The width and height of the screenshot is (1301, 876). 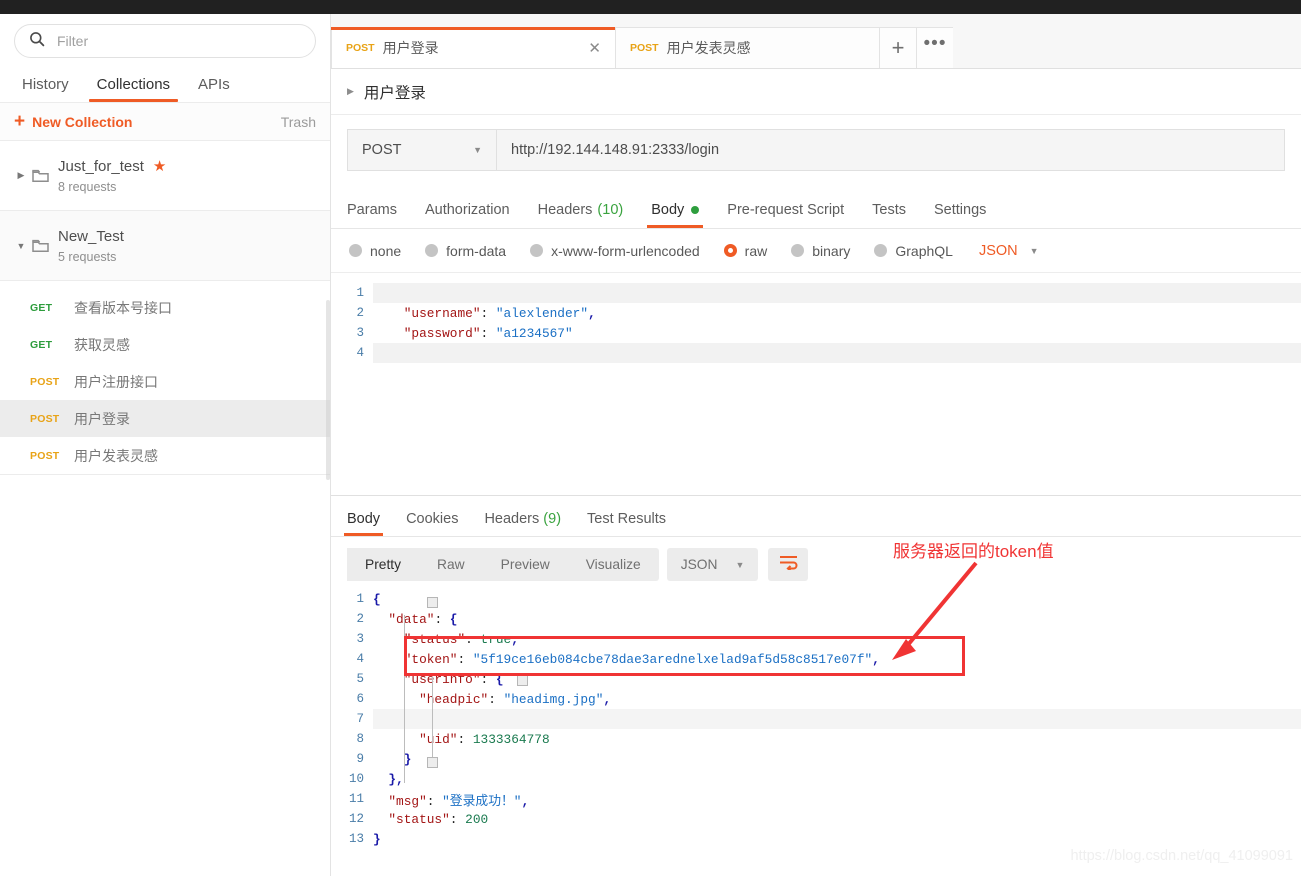 I want to click on trash-button: Trash, so click(x=298, y=122).